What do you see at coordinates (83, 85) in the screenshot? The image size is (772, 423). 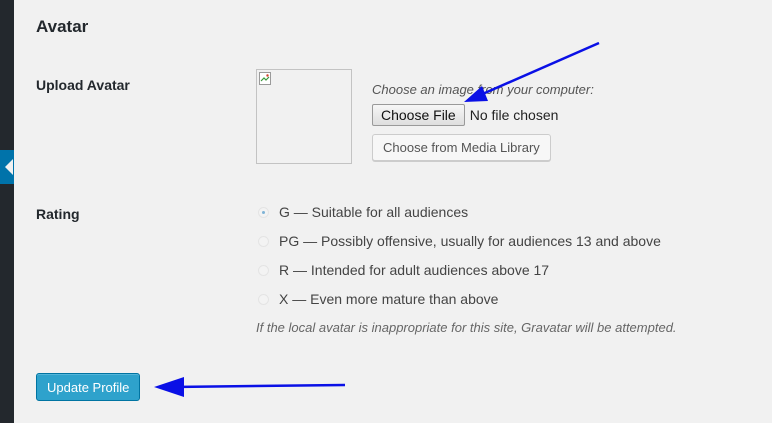 I see `upload-avatar-label: Upload Avatar` at bounding box center [83, 85].